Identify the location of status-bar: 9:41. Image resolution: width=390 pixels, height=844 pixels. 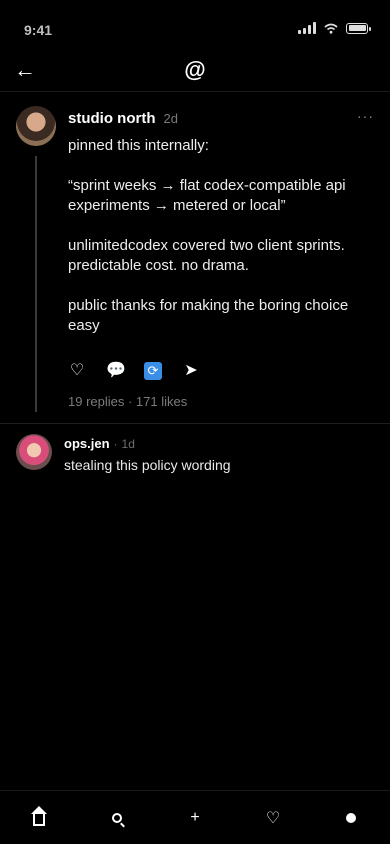
(195, 28).